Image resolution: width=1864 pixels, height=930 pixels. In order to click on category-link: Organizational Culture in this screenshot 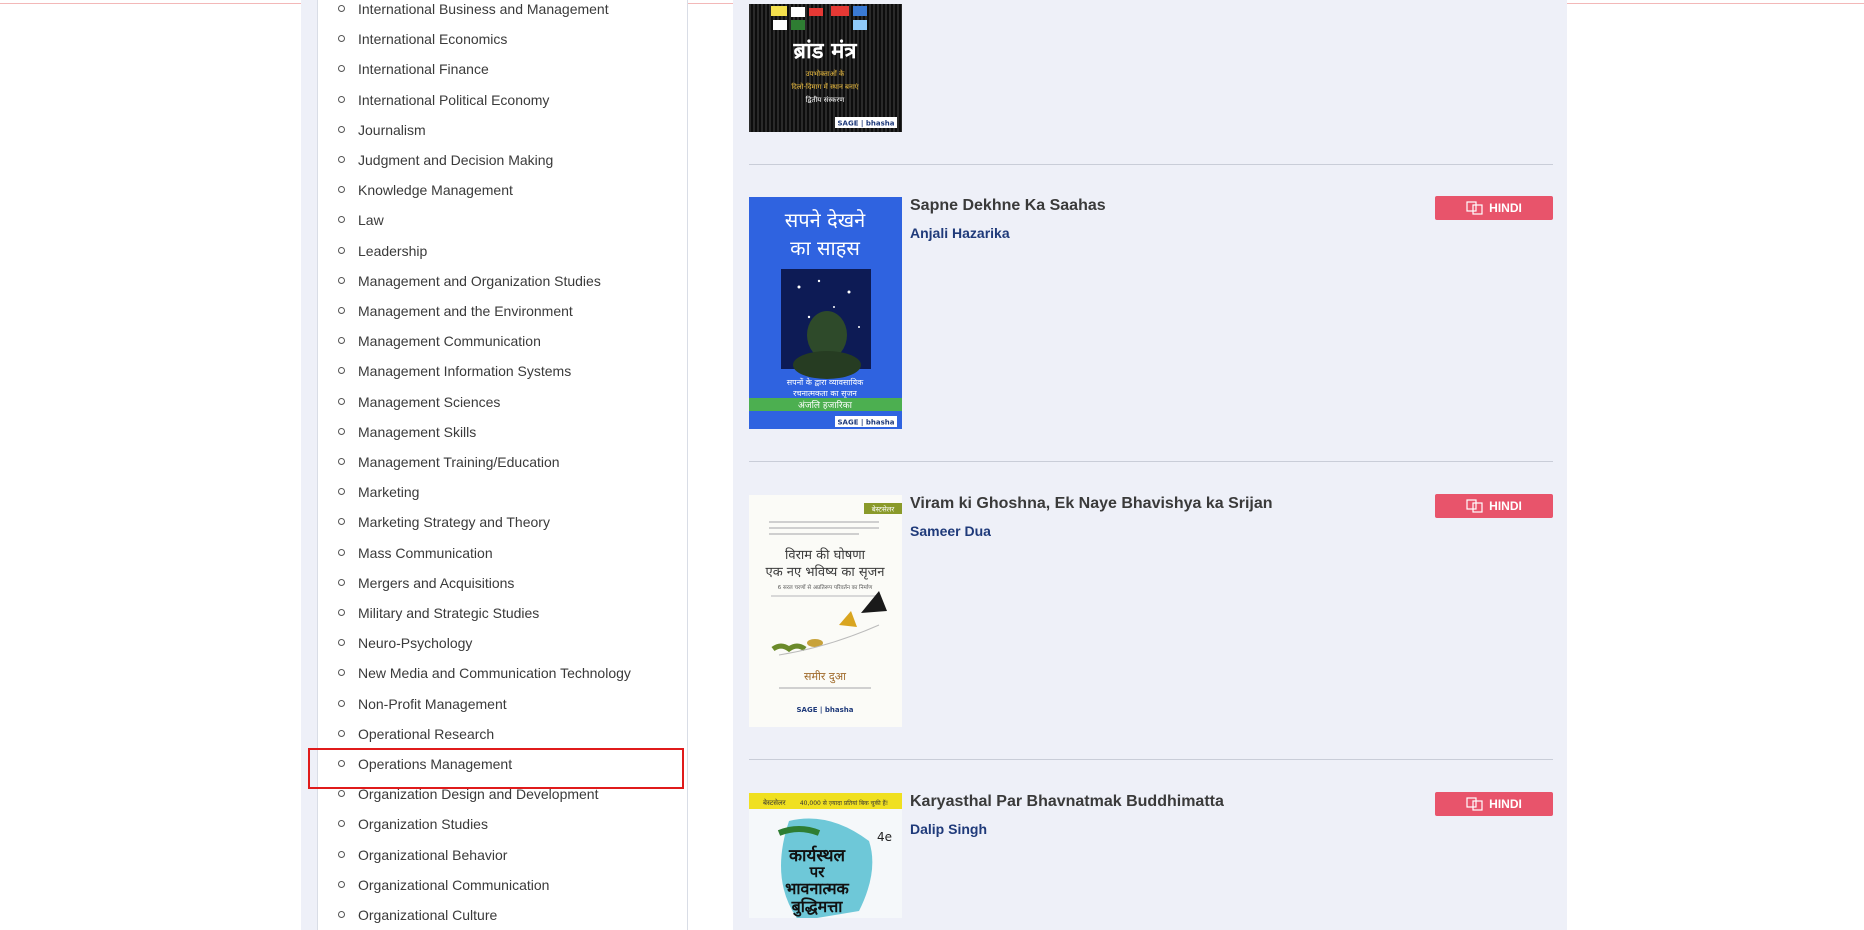, I will do `click(417, 915)`.